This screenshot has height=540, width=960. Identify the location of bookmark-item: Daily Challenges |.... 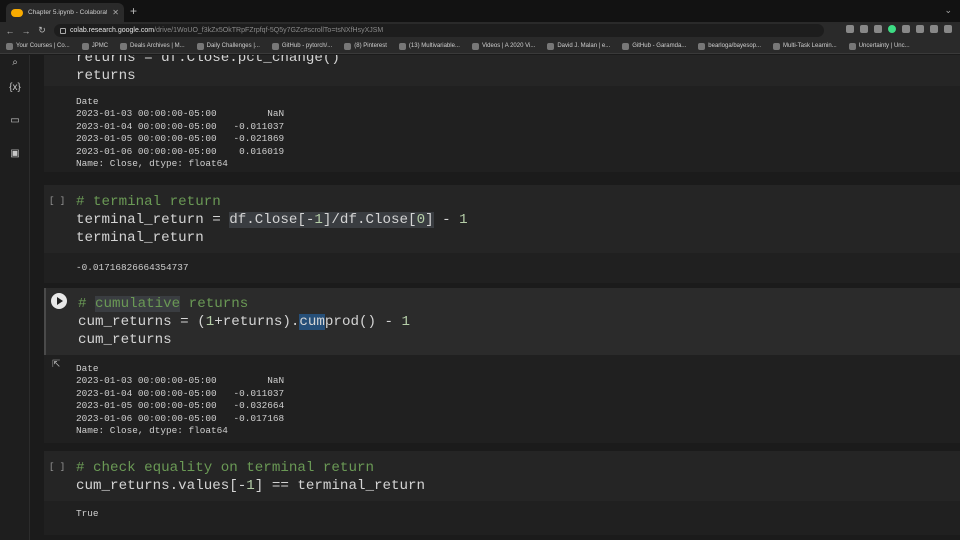
(228, 46).